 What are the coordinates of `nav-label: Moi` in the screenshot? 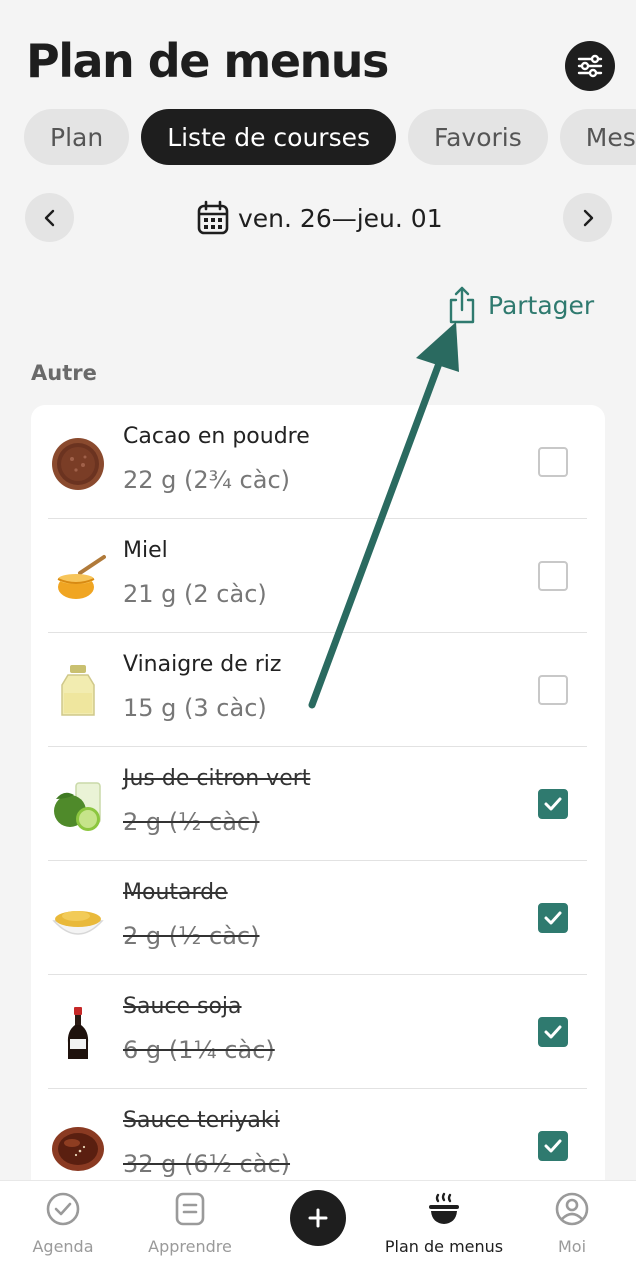 It's located at (572, 1246).